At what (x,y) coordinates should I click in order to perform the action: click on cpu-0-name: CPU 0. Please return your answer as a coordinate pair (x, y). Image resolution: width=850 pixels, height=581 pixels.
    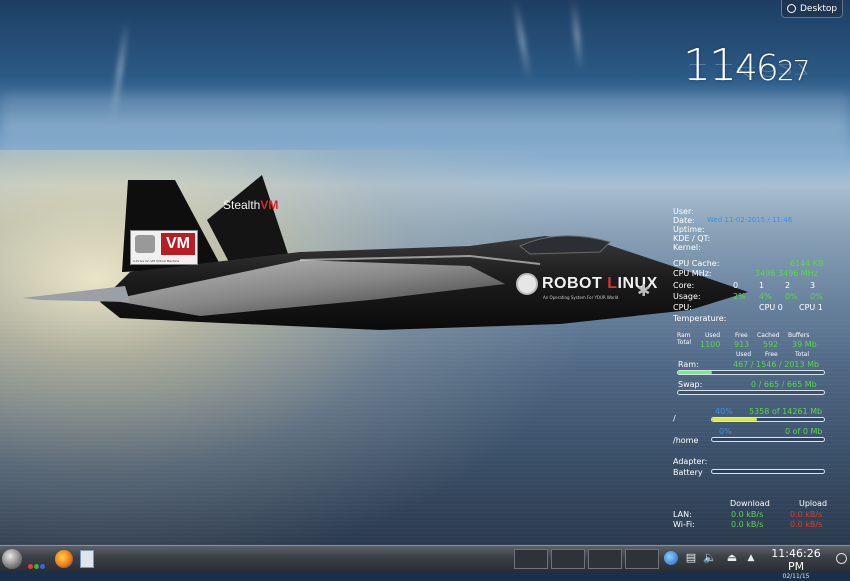
    Looking at the image, I should click on (771, 307).